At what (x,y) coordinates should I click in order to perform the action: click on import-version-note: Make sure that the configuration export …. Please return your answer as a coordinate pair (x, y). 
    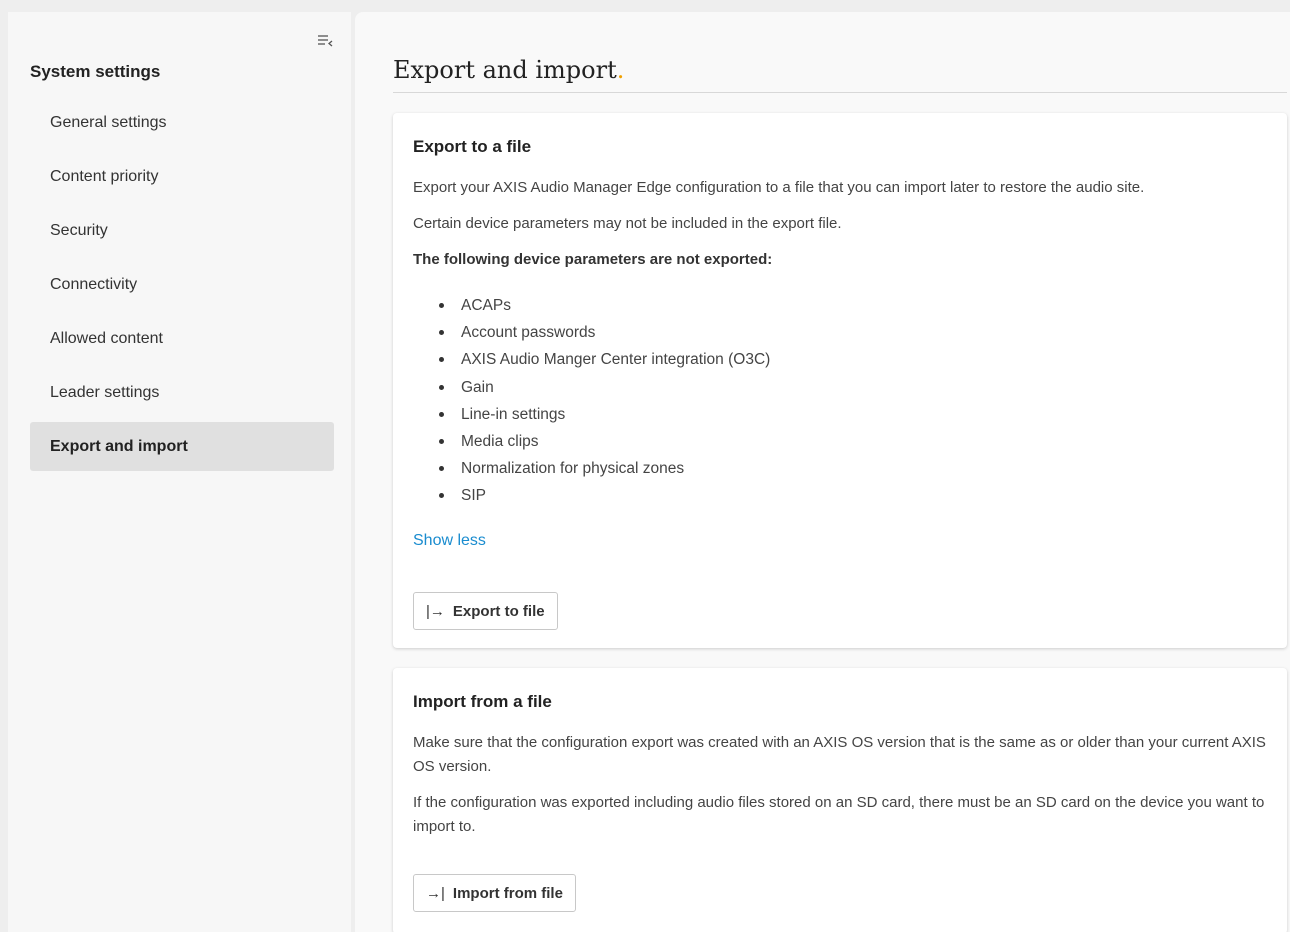
    Looking at the image, I should click on (839, 754).